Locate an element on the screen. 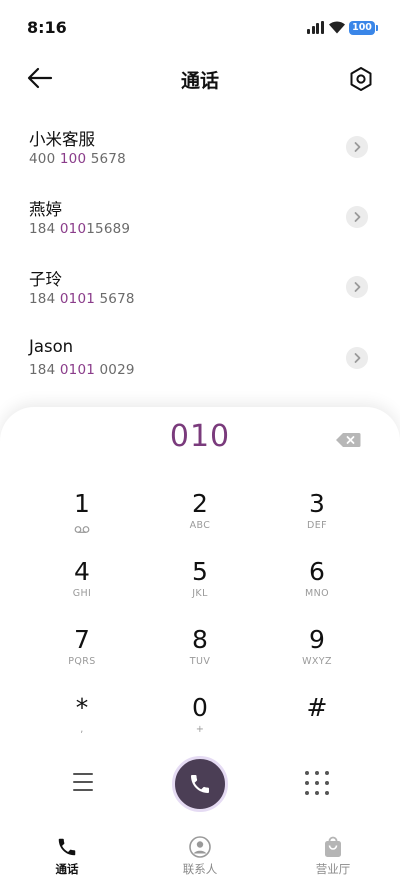 This screenshot has height=889, width=400. tab-contacts: 联系人 is located at coordinates (200, 854).